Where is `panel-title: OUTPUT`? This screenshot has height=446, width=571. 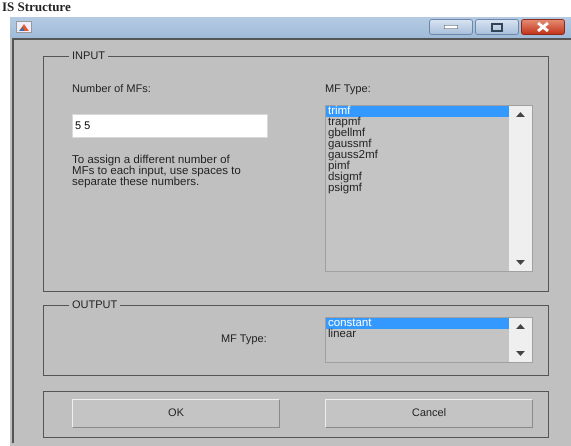 panel-title: OUTPUT is located at coordinates (94, 305).